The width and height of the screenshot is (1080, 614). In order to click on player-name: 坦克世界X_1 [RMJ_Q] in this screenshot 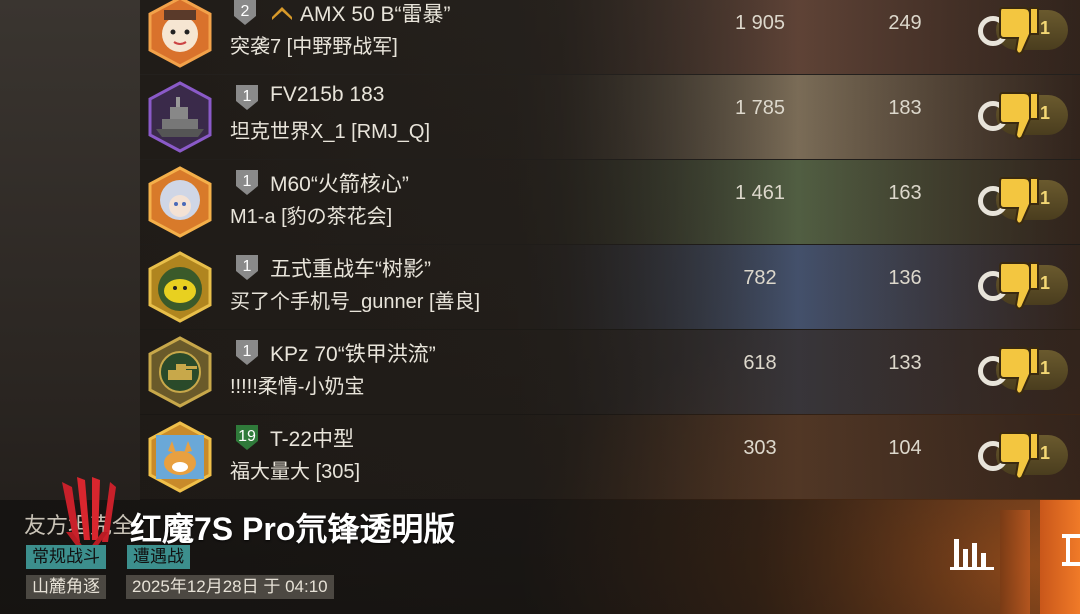, I will do `click(330, 129)`.